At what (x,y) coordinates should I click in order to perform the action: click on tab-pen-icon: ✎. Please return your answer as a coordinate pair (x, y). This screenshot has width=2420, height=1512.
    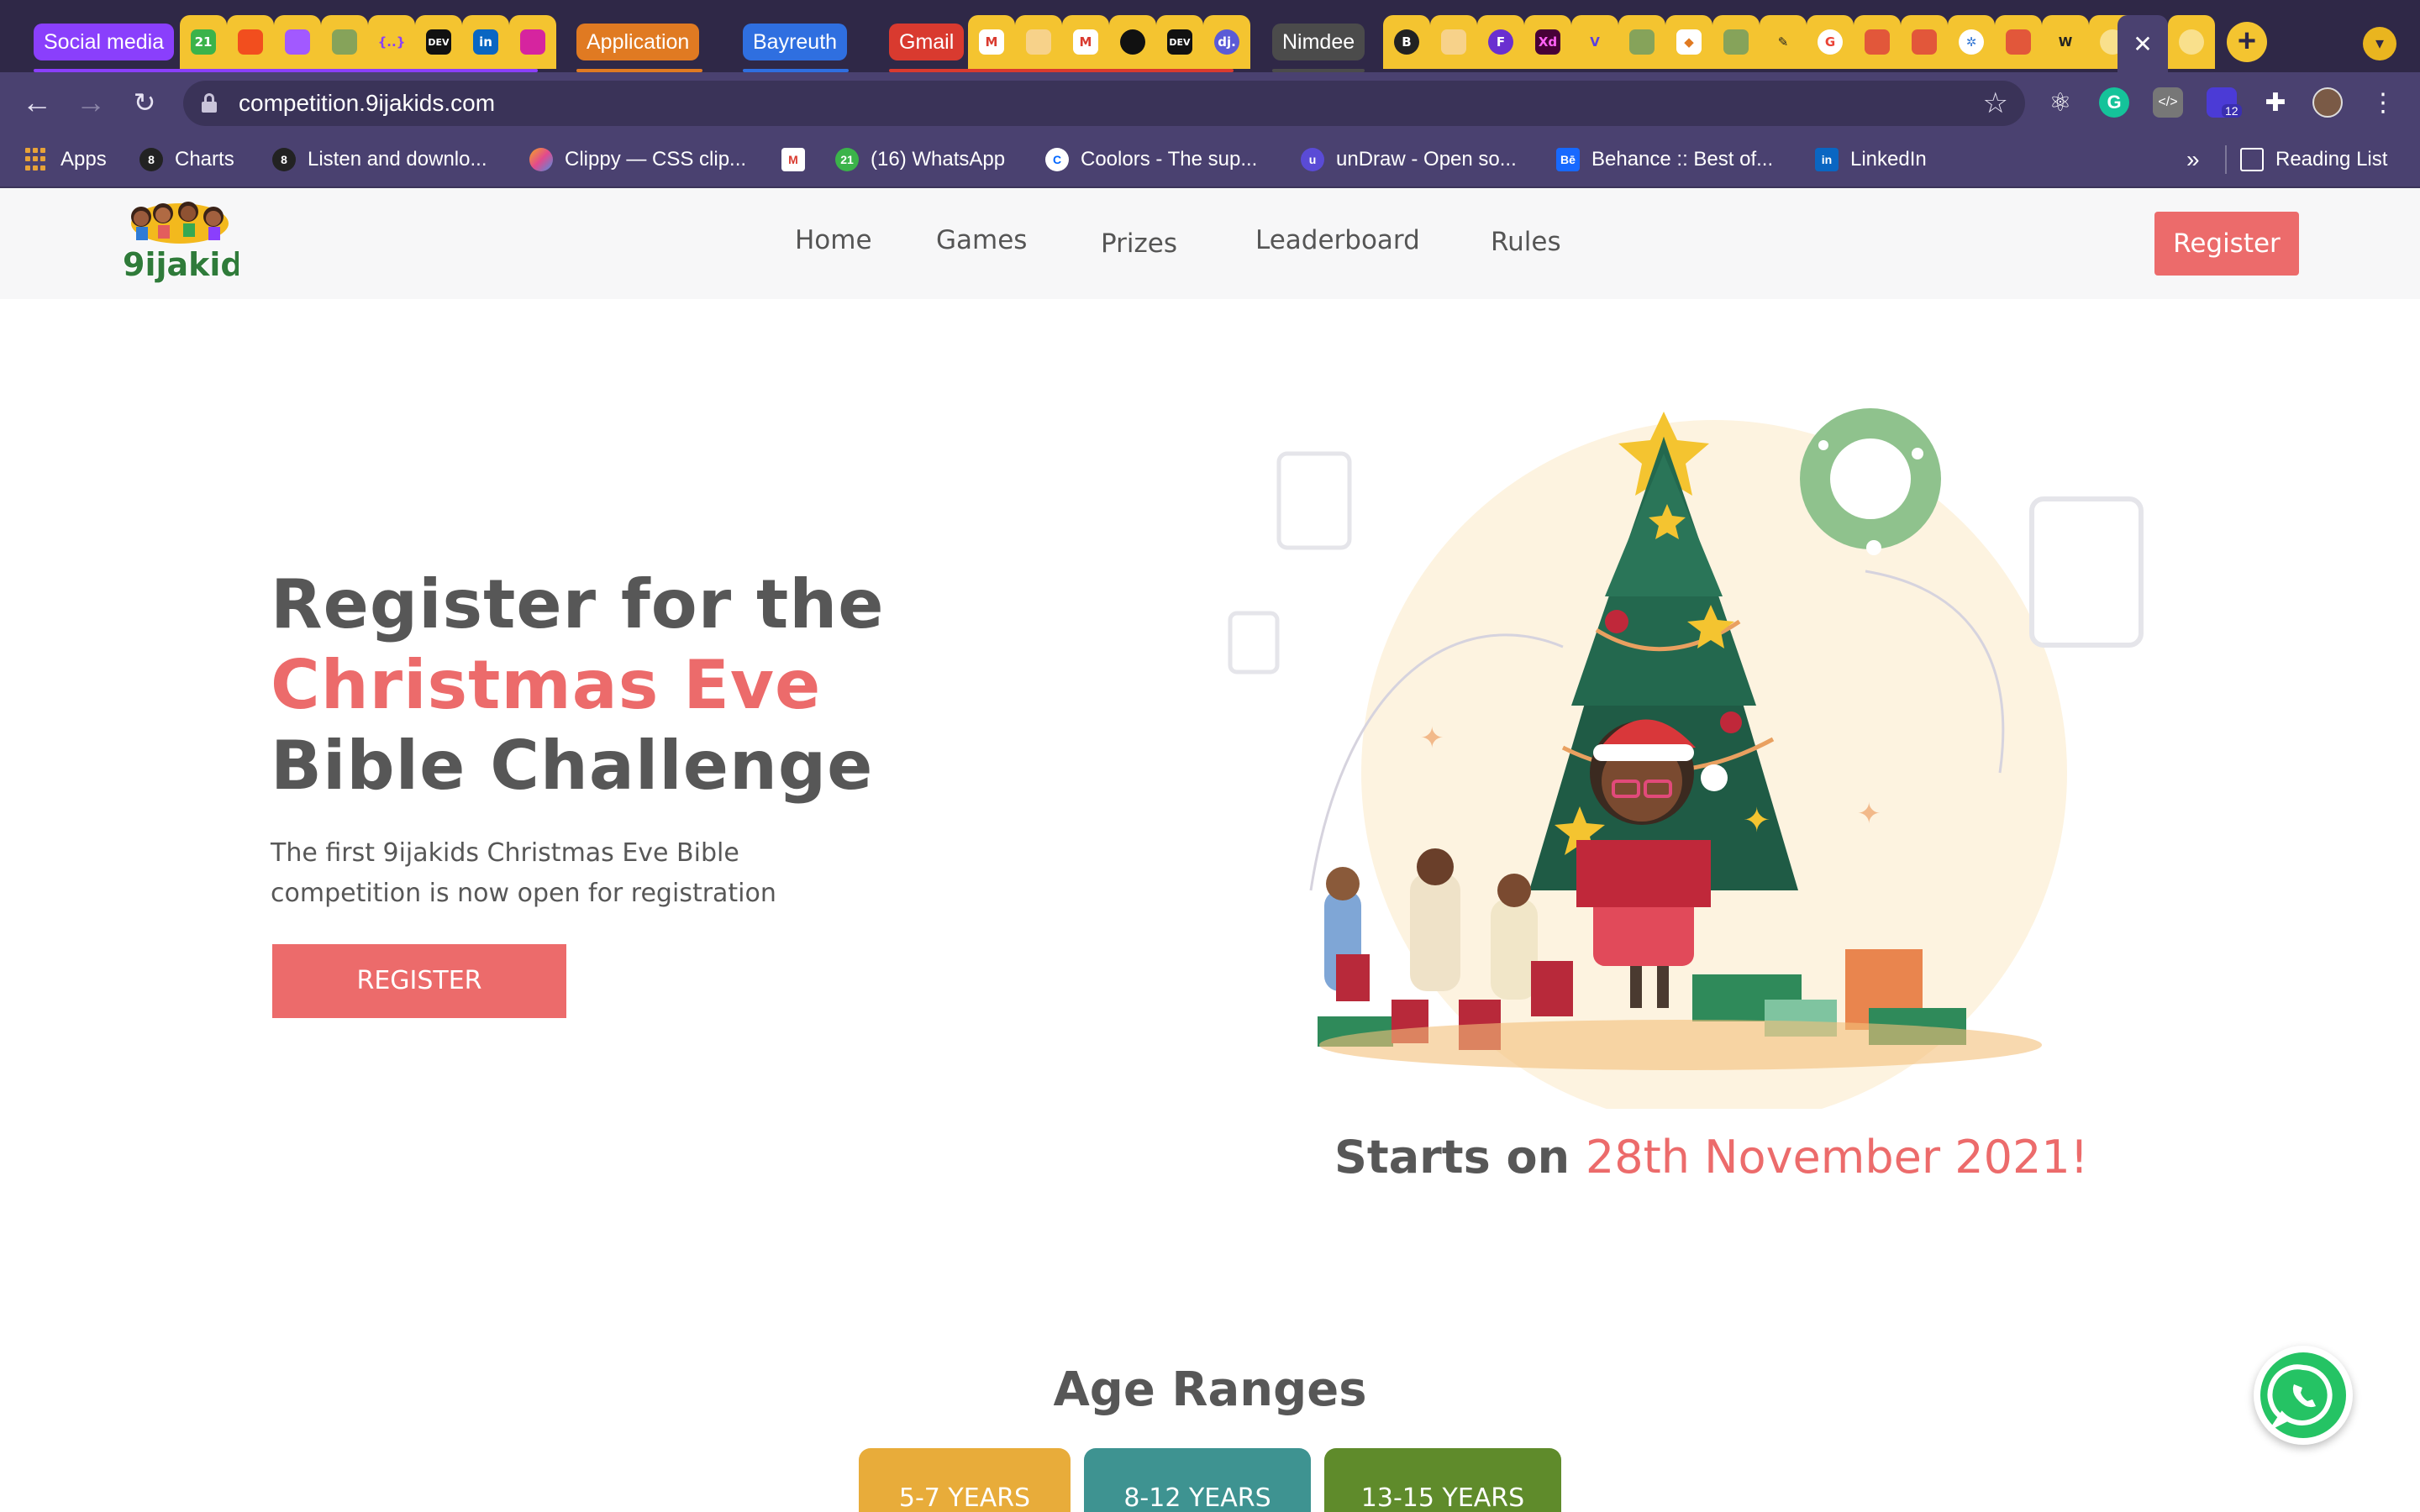
    Looking at the image, I should click on (1784, 42).